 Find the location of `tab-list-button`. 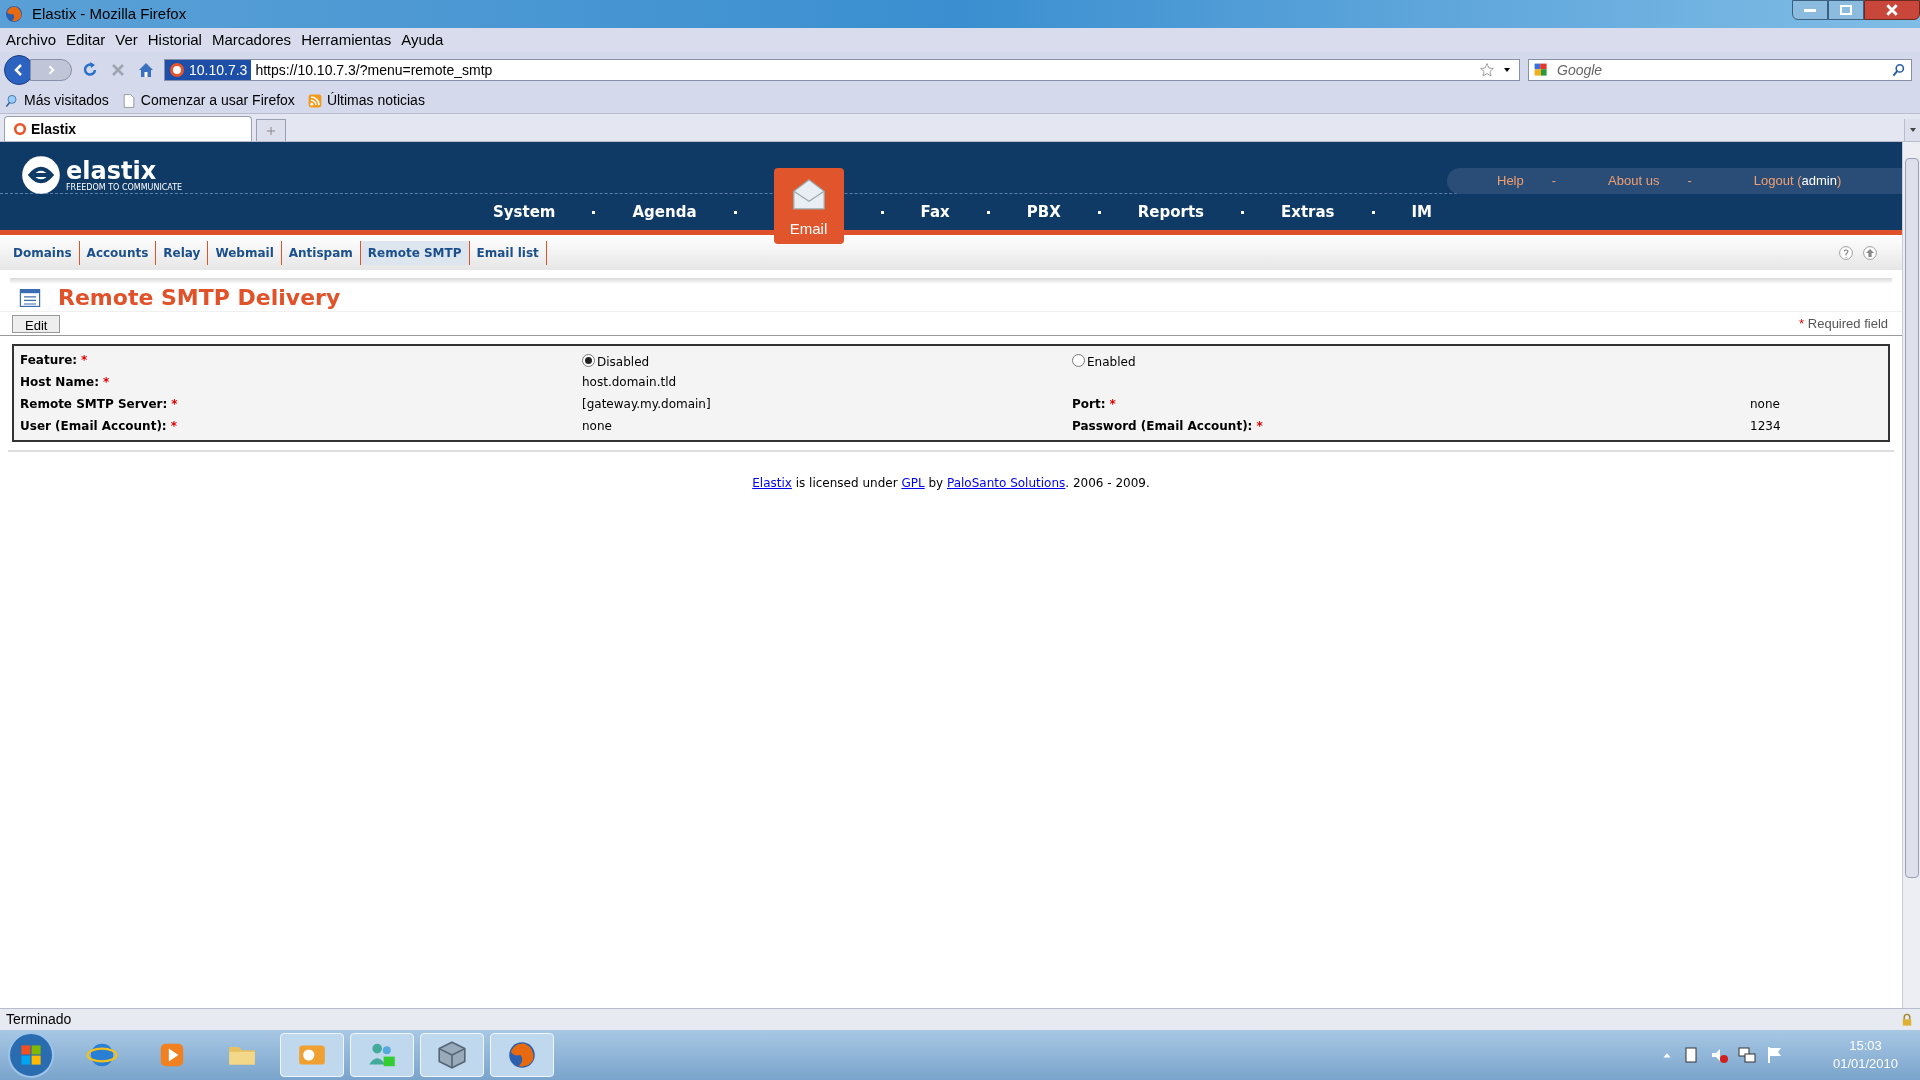

tab-list-button is located at coordinates (1912, 130).